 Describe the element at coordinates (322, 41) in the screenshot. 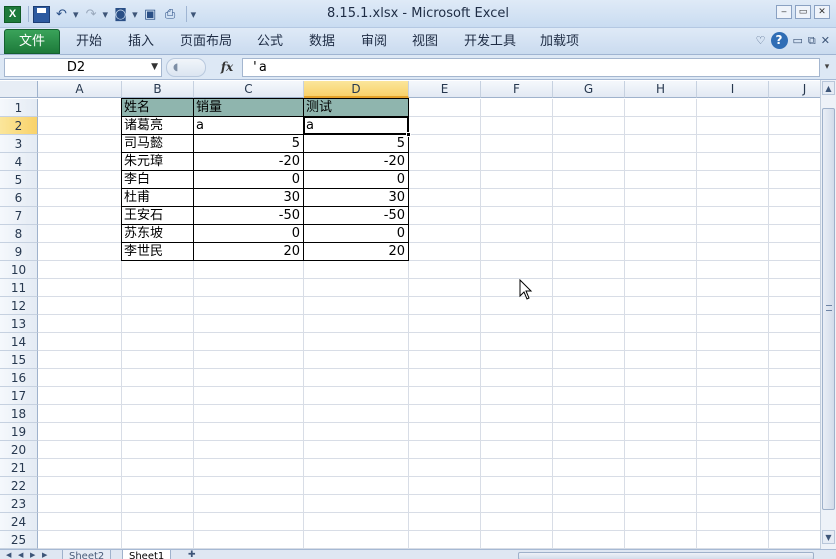

I see `tab-data: 数据` at that location.